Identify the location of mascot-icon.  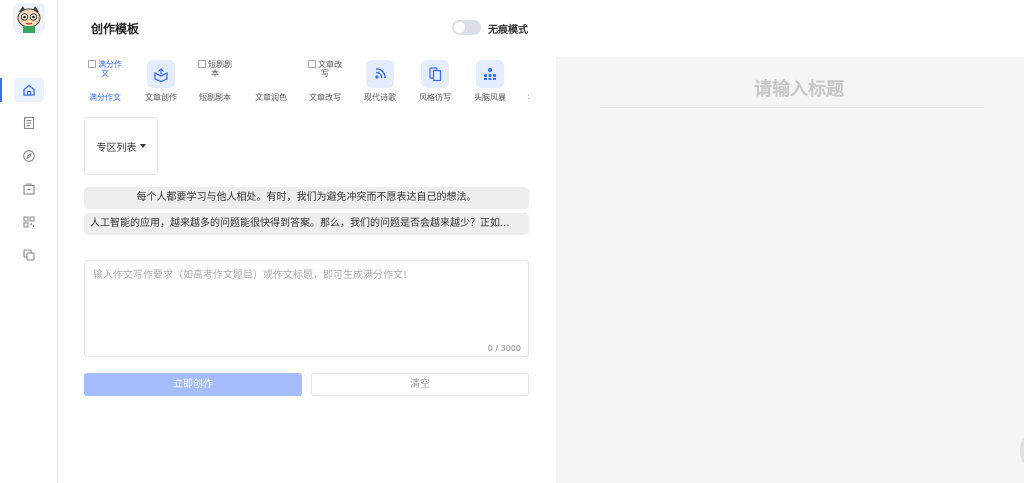
(29, 18).